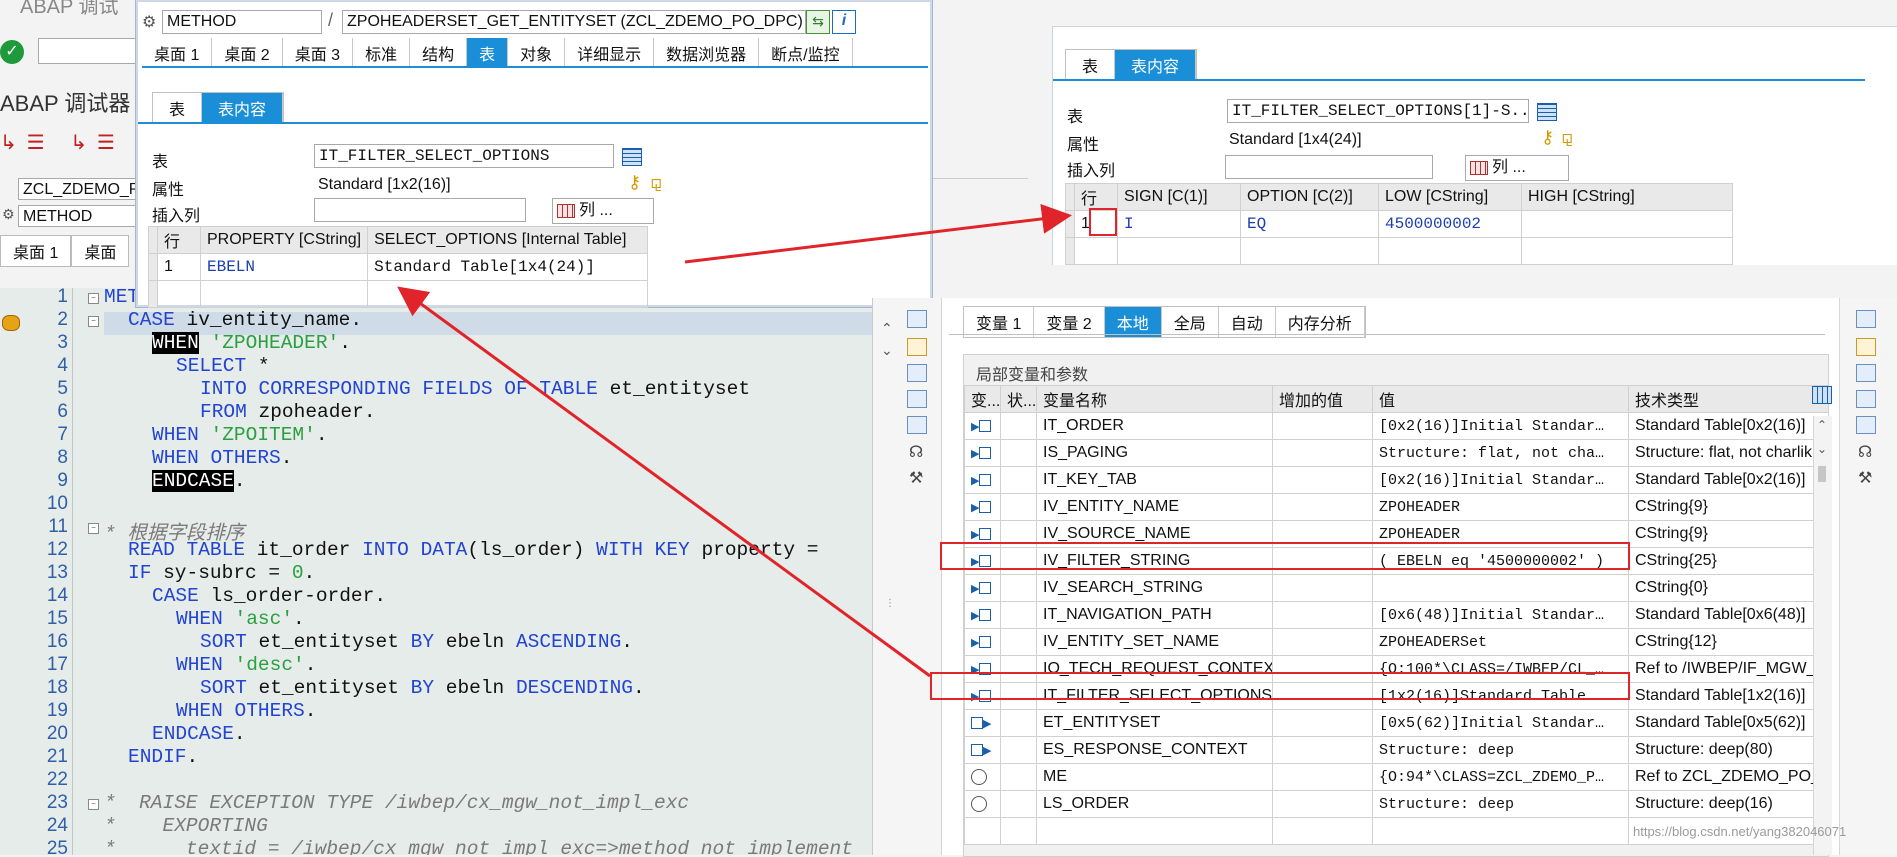 The height and width of the screenshot is (857, 1897). Describe the element at coordinates (878, 233) in the screenshot. I see `arrow-to-detail` at that location.